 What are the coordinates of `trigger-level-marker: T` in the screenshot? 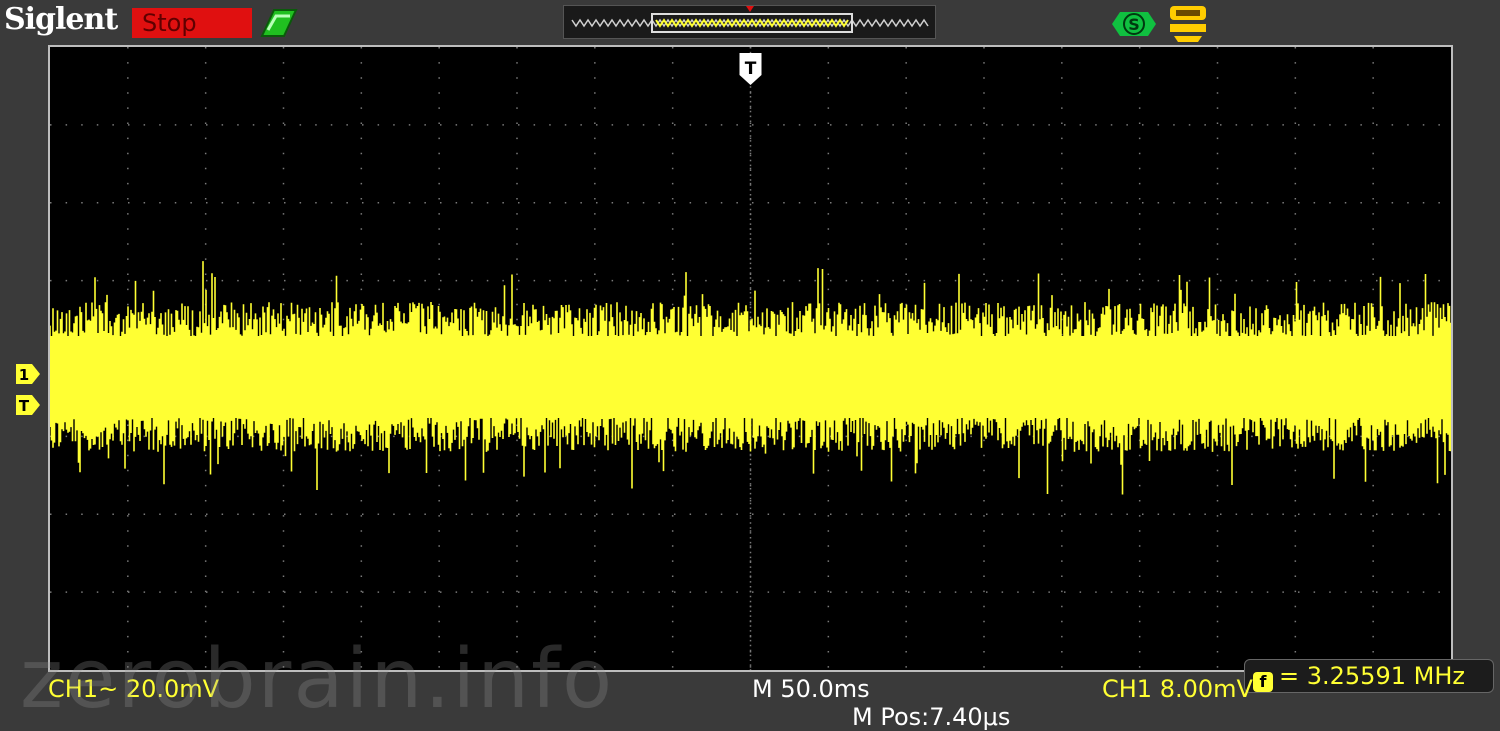 It's located at (28, 405).